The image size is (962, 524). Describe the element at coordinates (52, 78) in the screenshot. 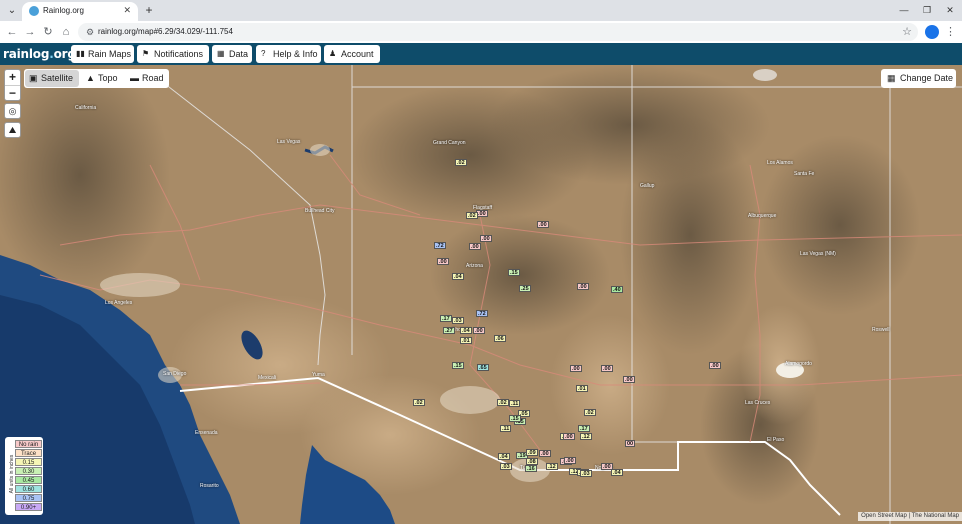

I see `layer-satellite-button: ▣ Satellite` at that location.